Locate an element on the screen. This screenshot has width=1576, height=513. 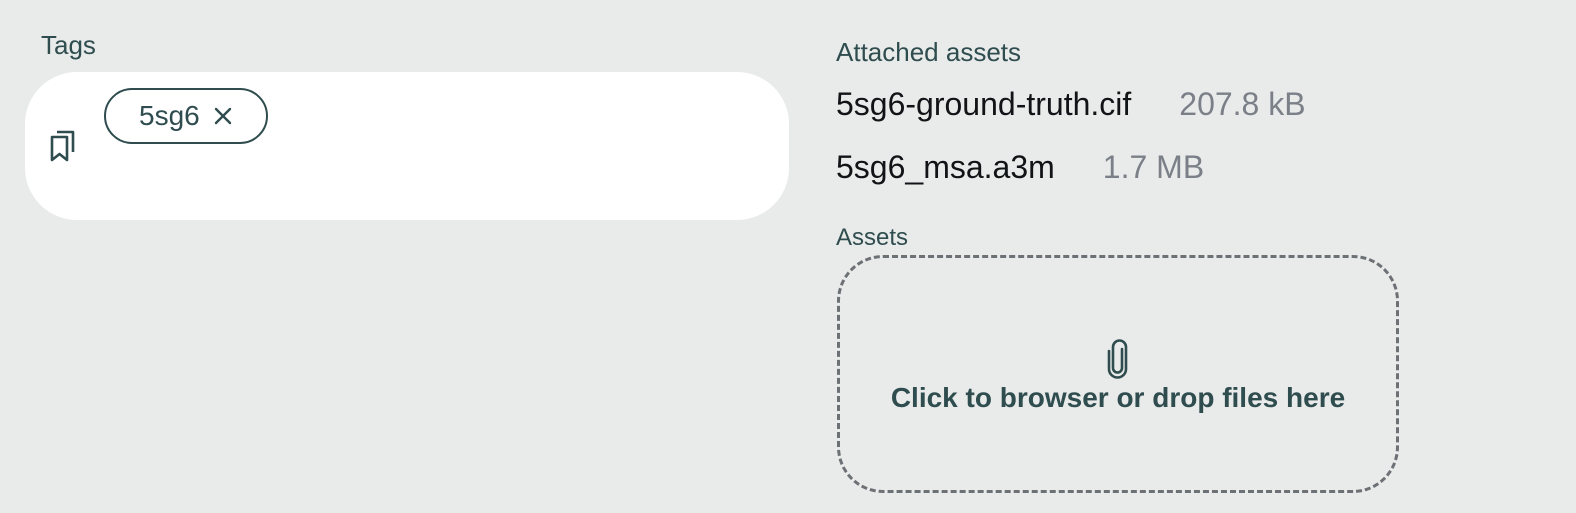
attached-assets-title: Attached assets is located at coordinates (928, 52).